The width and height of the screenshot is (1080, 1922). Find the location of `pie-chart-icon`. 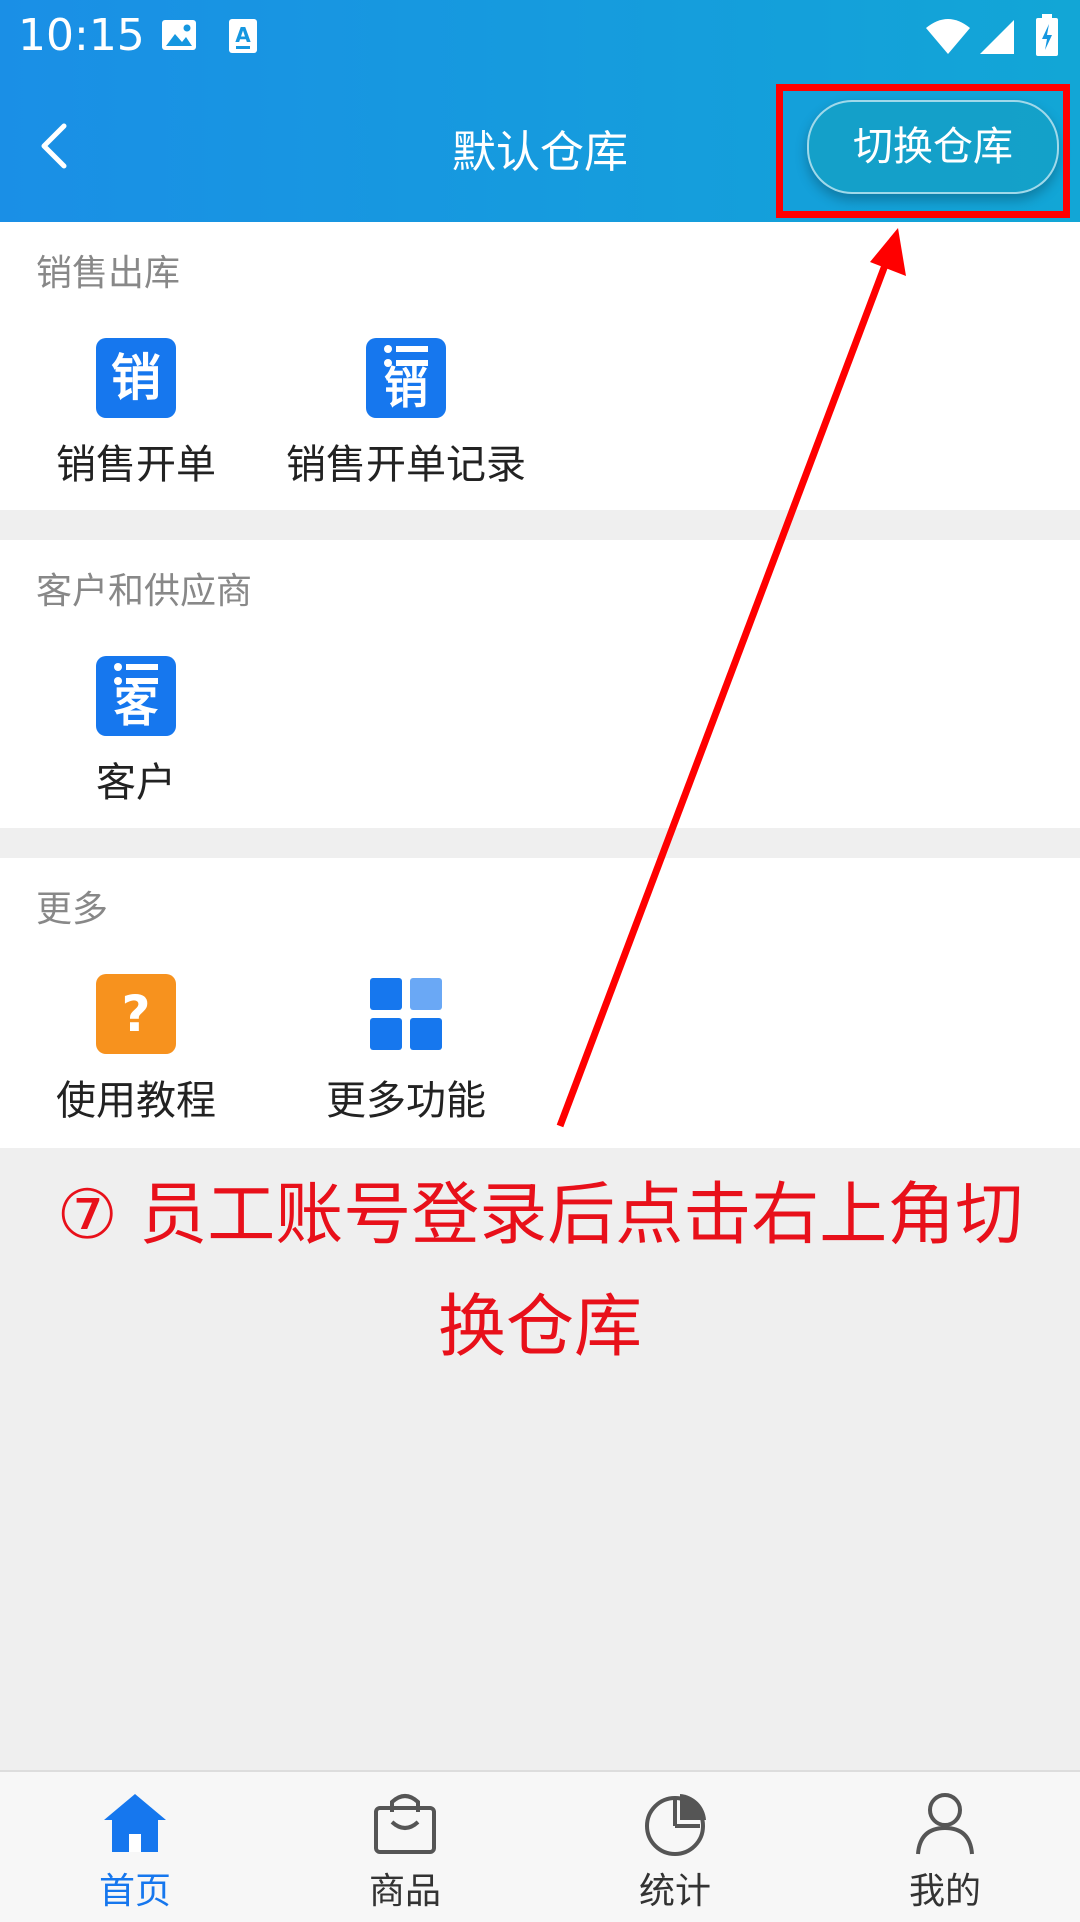

pie-chart-icon is located at coordinates (675, 1825).